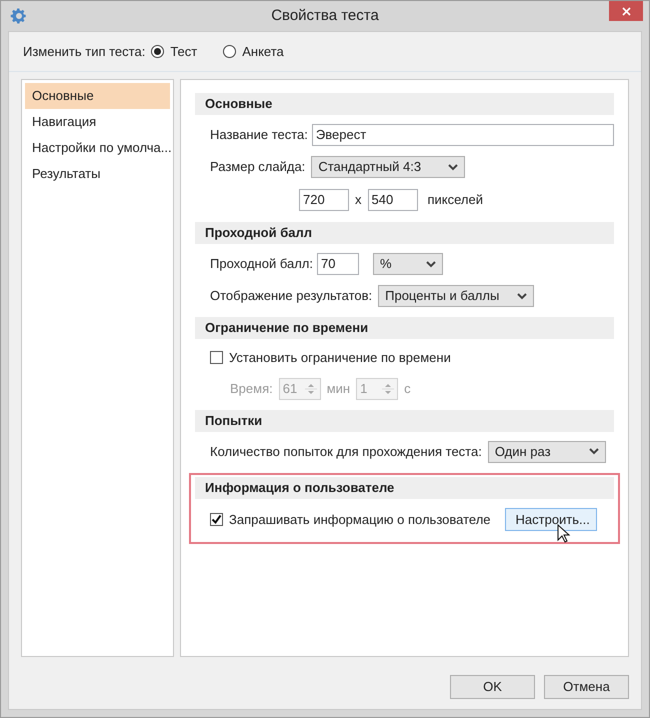 This screenshot has width=650, height=718. I want to click on section-header: Основные, so click(404, 104).